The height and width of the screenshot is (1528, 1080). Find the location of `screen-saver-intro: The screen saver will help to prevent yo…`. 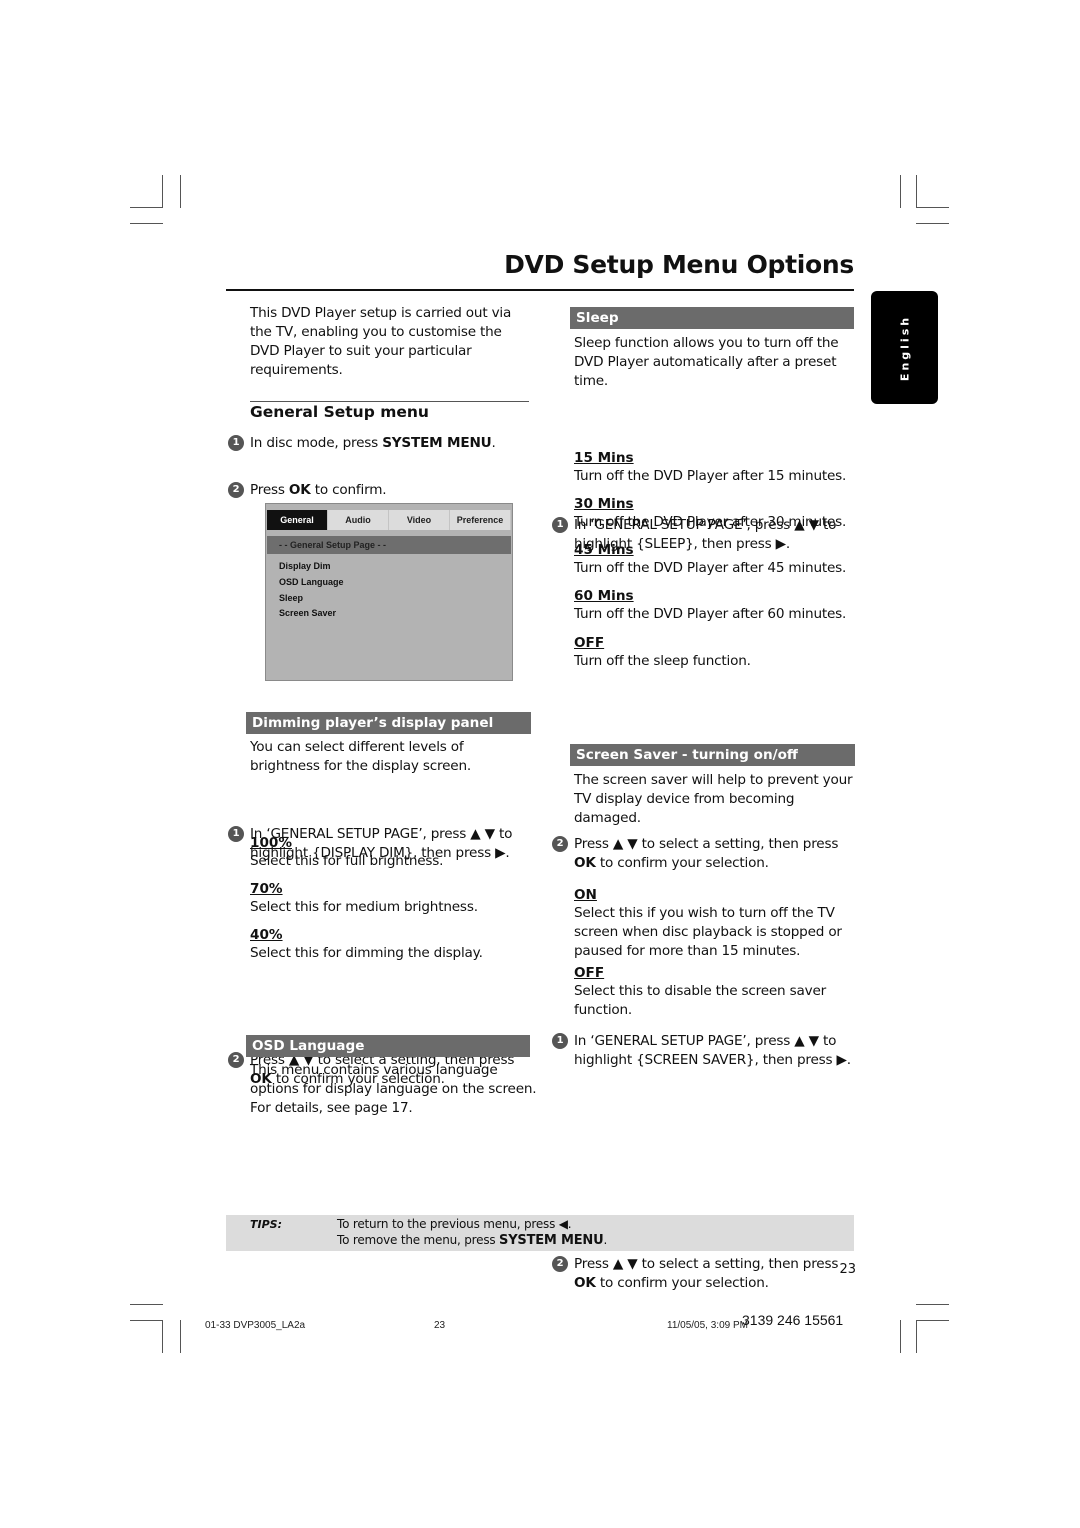

screen-saver-intro: The screen saver will help to prevent yo… is located at coordinates (713, 799).